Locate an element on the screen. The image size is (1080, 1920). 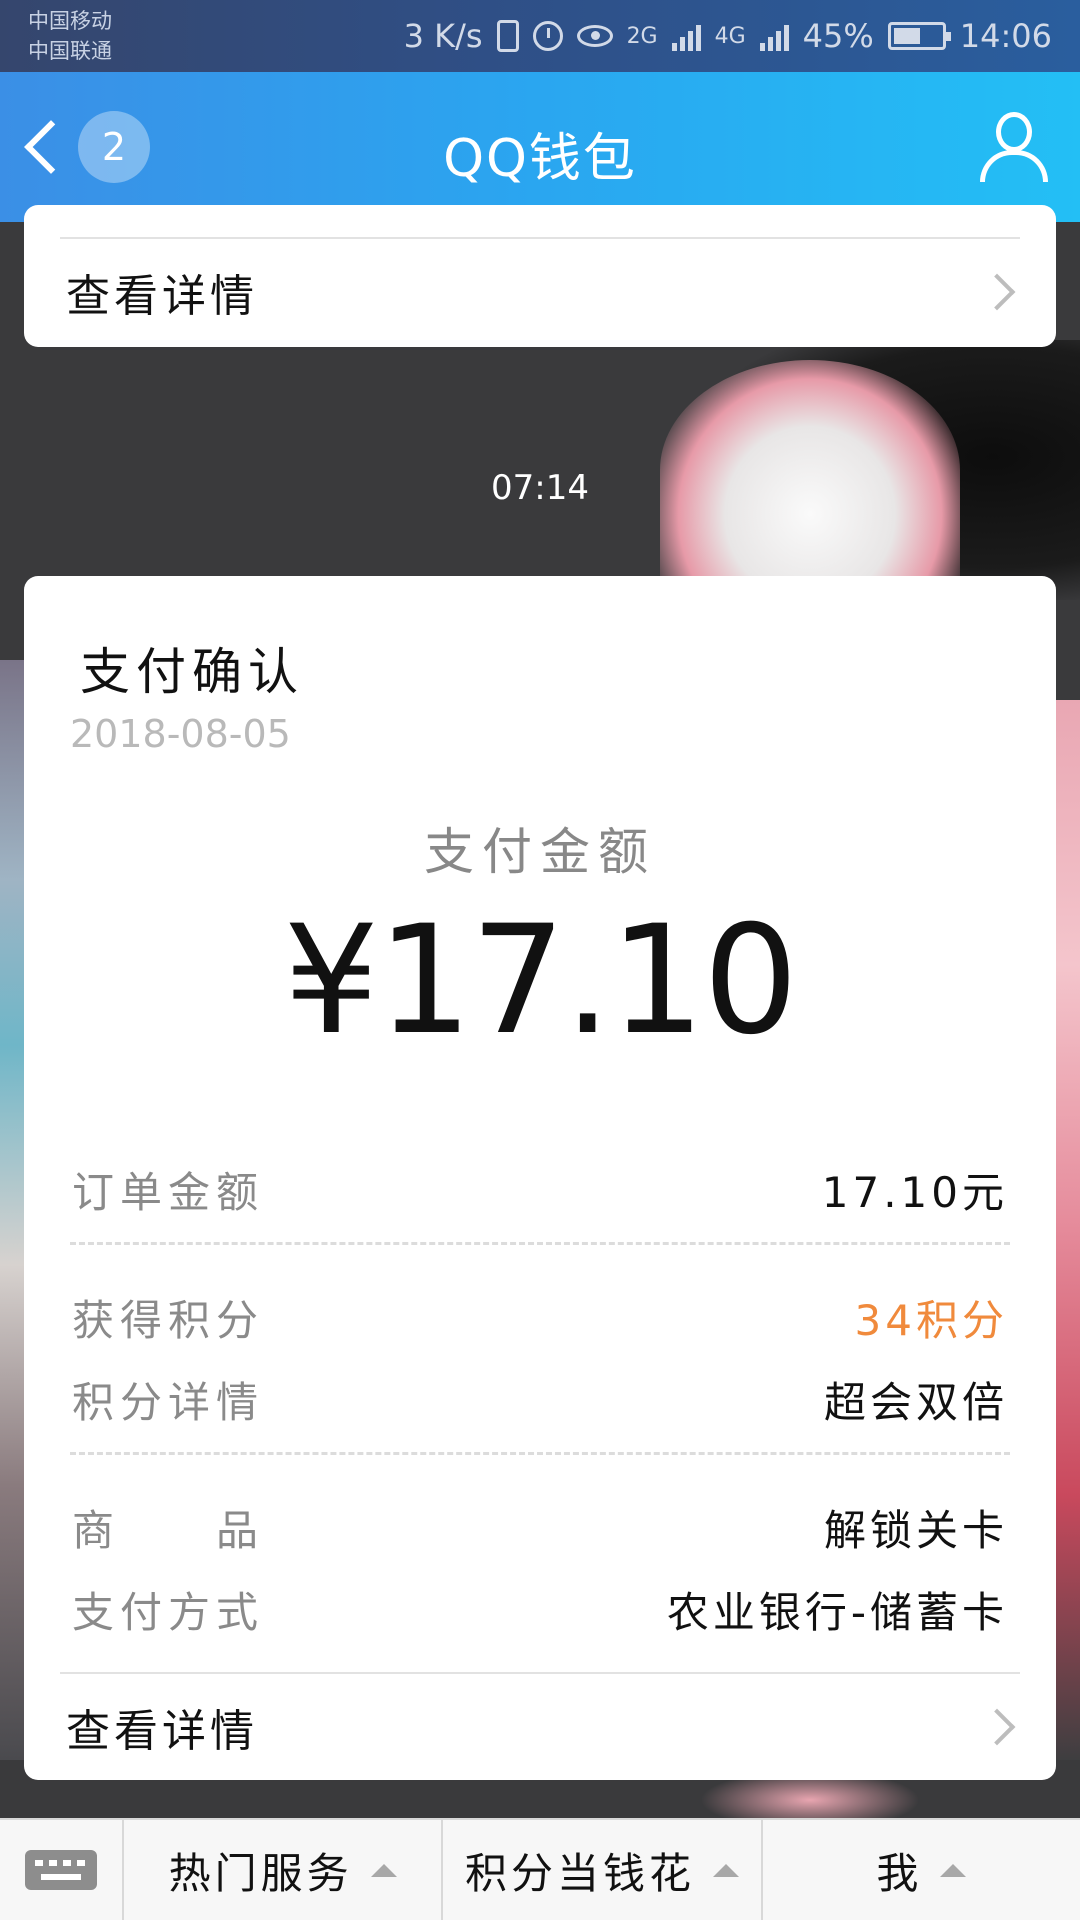
status-bar: 中国移动 中国联通 3 K/s 2G 4G 45% 14:06 is located at coordinates (540, 36).